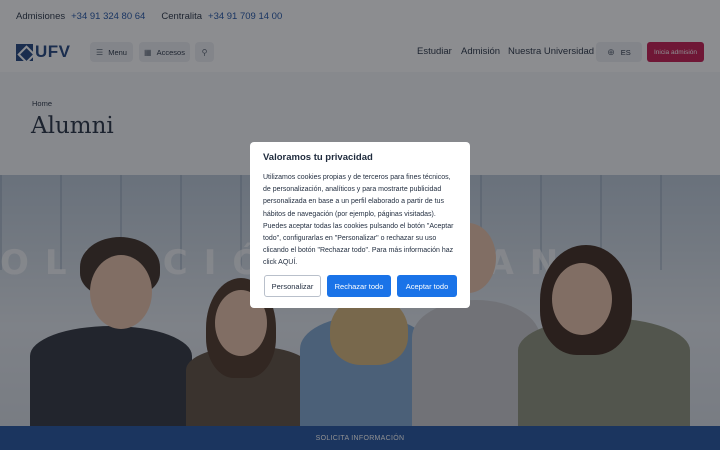 Image resolution: width=720 pixels, height=450 pixels. I want to click on customize-cookies-button: Personalizar, so click(292, 286).